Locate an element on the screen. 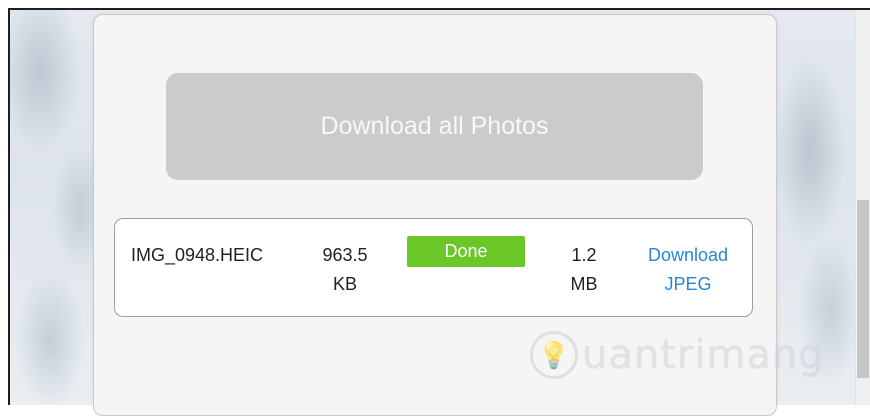  file-name: IMG_0948.HEIC is located at coordinates (197, 255).